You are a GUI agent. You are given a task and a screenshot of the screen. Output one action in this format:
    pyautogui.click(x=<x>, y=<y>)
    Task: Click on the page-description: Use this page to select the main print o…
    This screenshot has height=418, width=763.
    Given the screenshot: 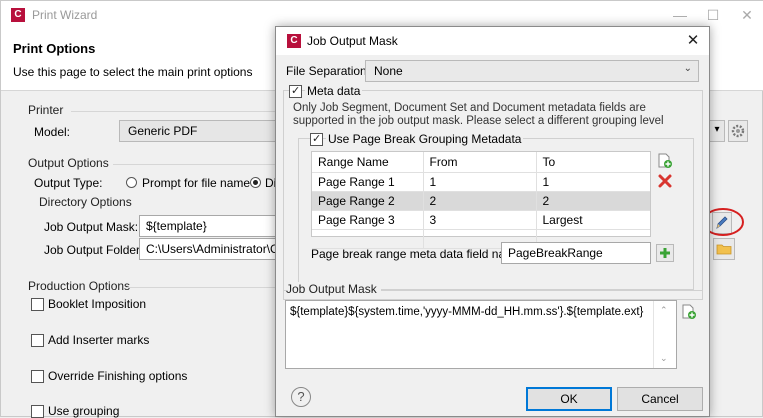 What is the action you would take?
    pyautogui.click(x=133, y=72)
    